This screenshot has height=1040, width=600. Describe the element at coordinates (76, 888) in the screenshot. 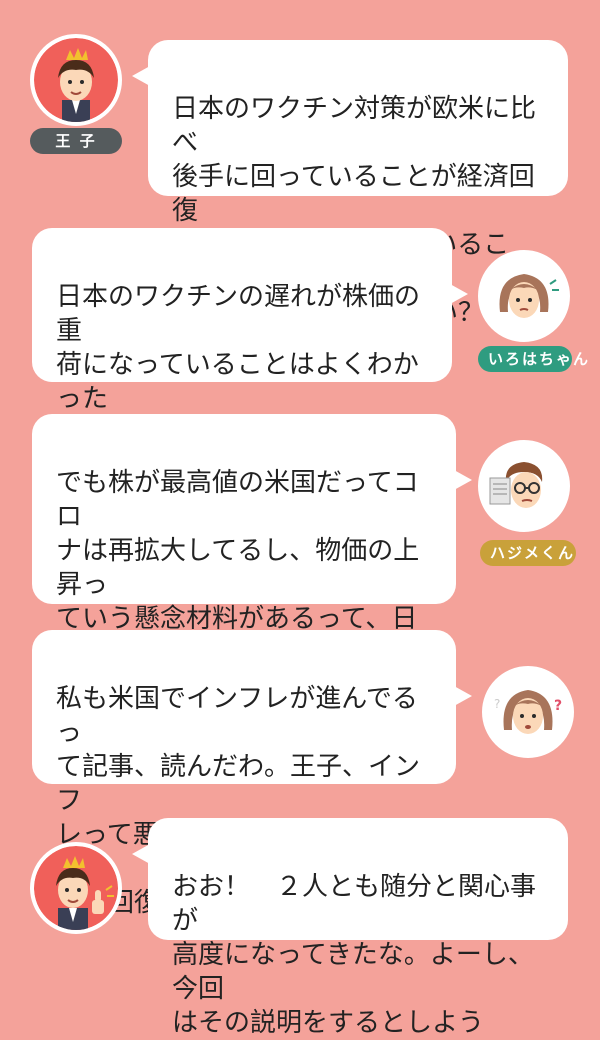

I see `prince-thumbs-up-avatar-icon` at that location.